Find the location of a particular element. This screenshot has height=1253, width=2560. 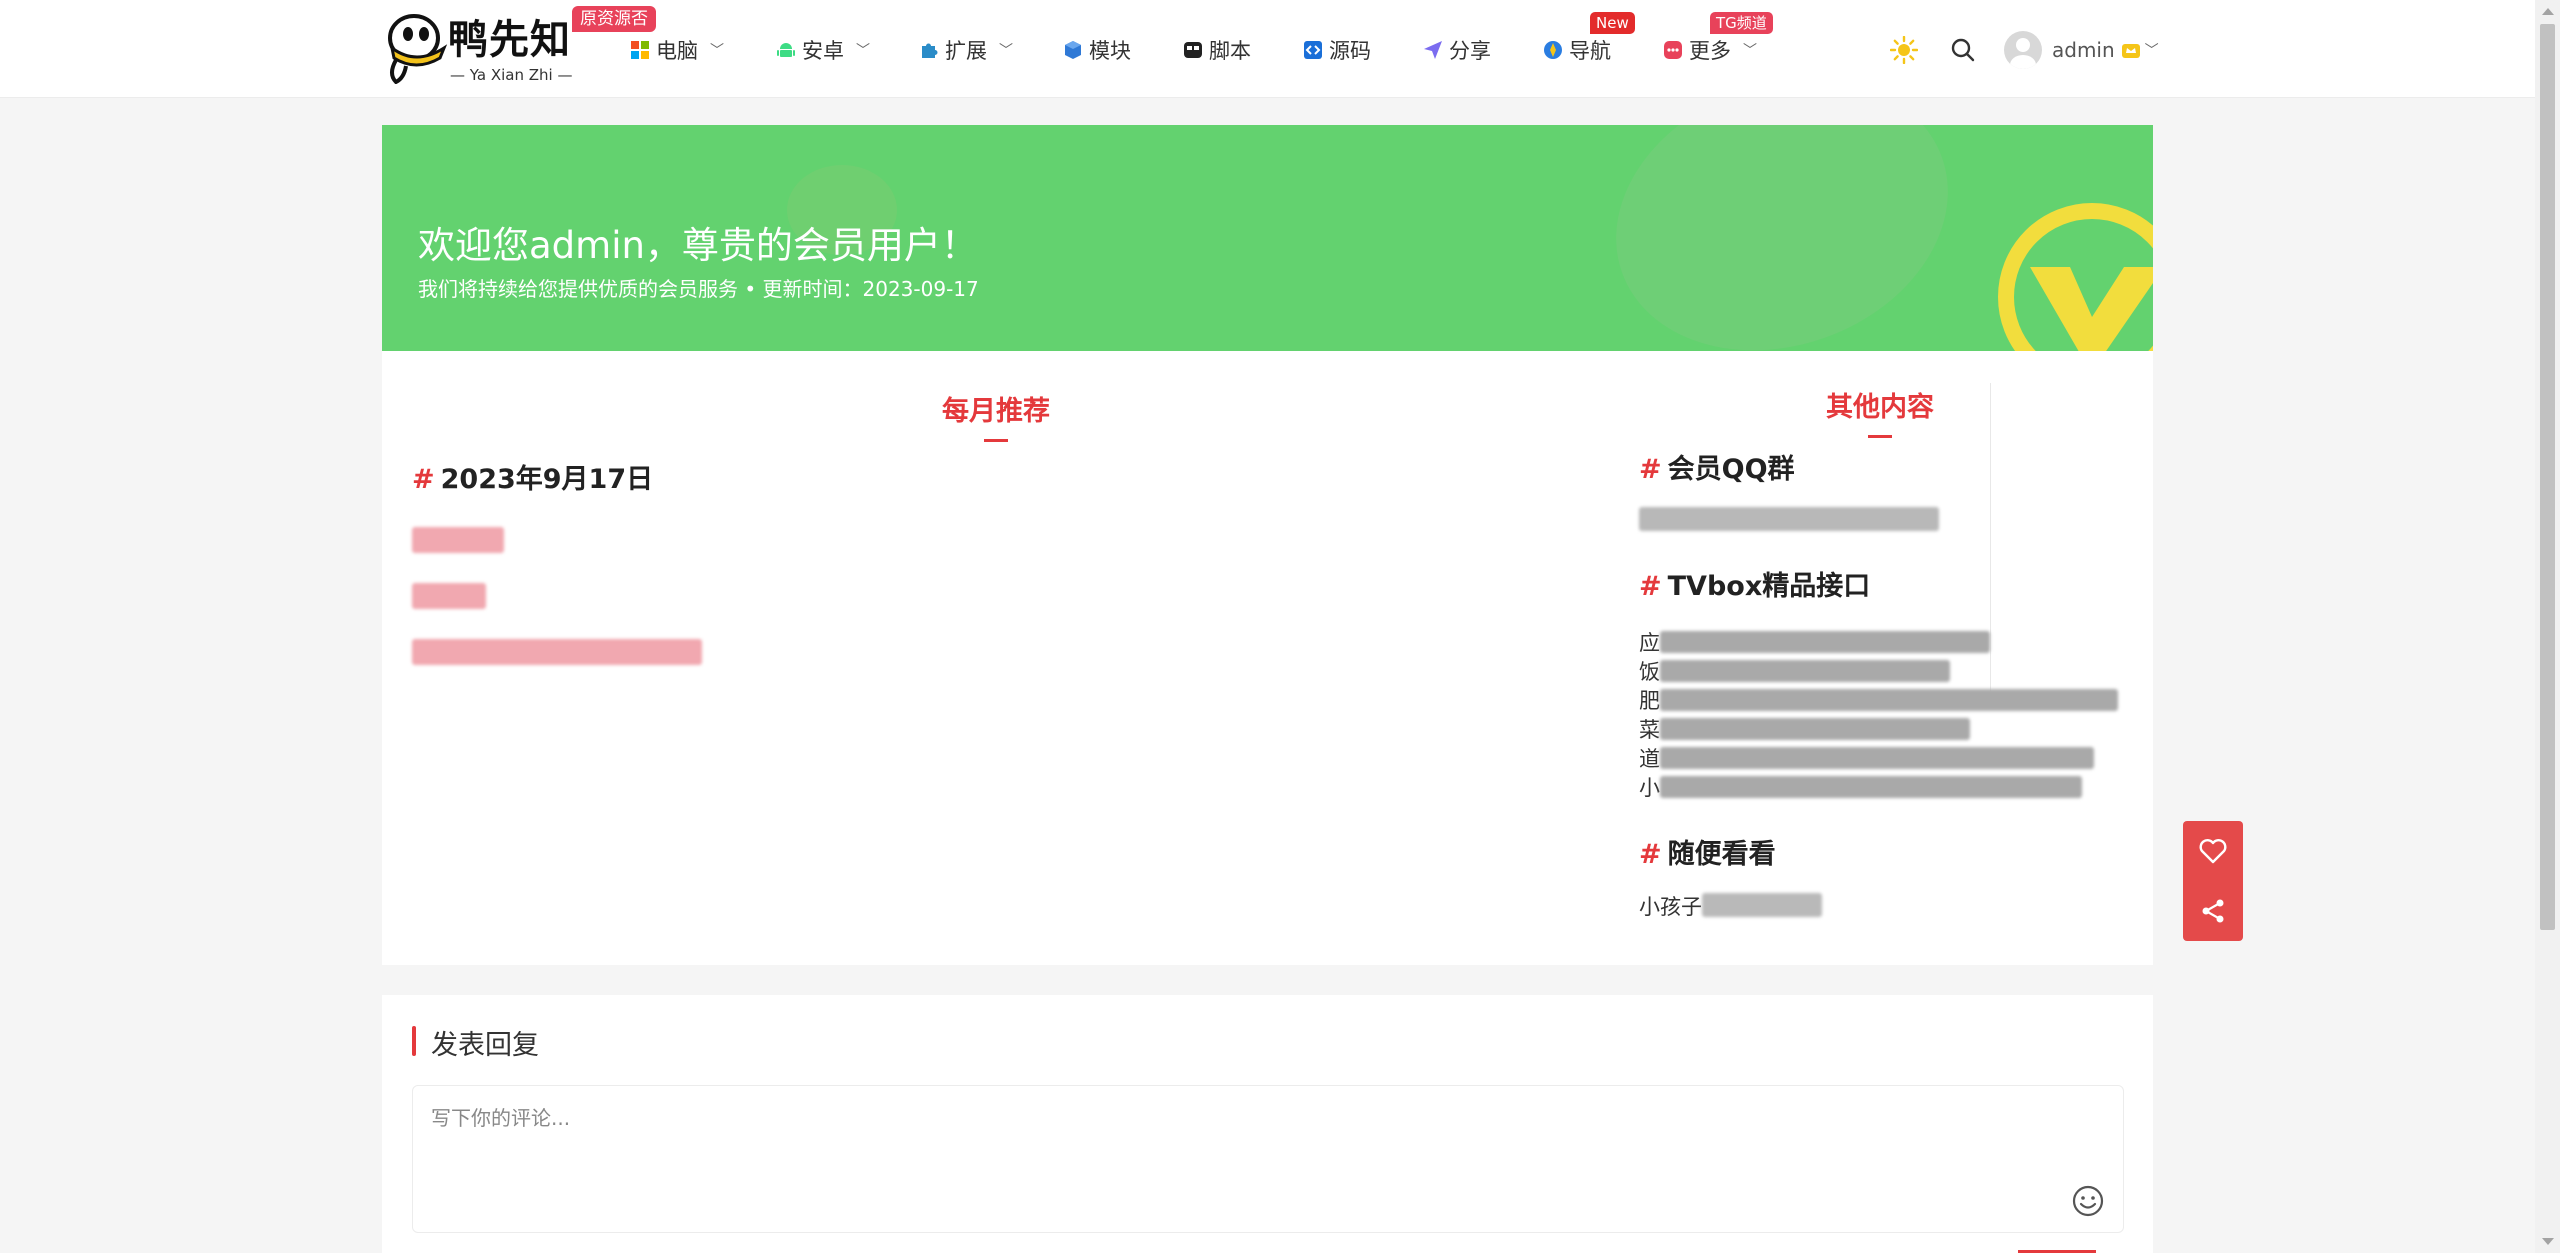

title-accent-bar is located at coordinates (414, 1041).